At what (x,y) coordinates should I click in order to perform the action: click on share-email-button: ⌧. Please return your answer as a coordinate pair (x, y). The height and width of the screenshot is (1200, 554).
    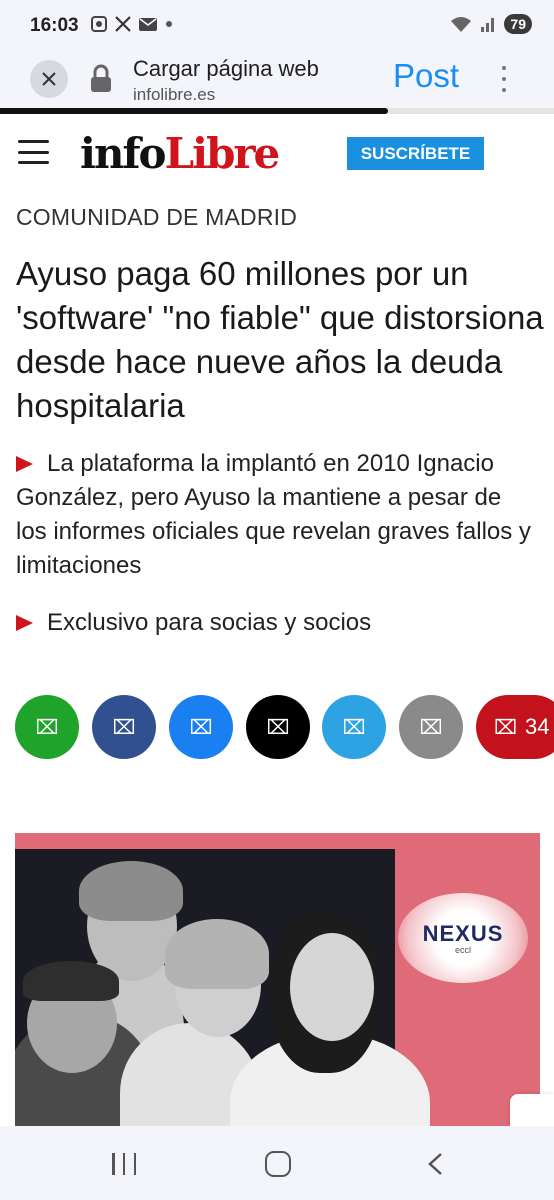
    Looking at the image, I should click on (431, 727).